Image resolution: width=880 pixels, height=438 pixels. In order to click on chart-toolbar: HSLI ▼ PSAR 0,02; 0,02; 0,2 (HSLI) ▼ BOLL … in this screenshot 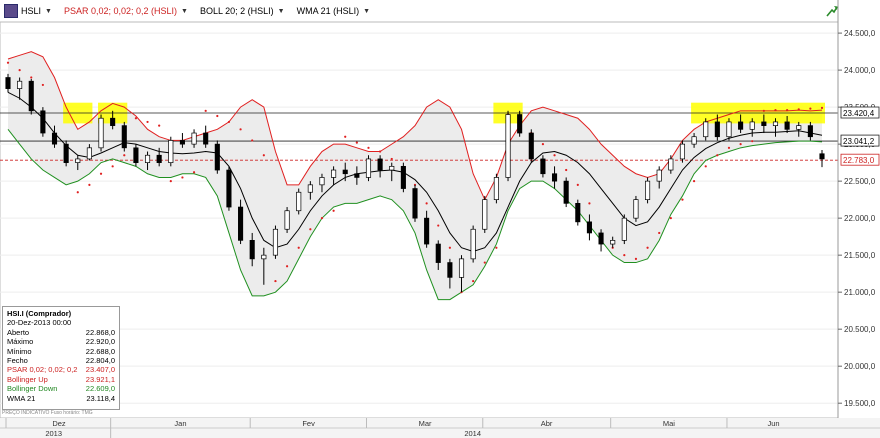, I will do `click(418, 11)`.